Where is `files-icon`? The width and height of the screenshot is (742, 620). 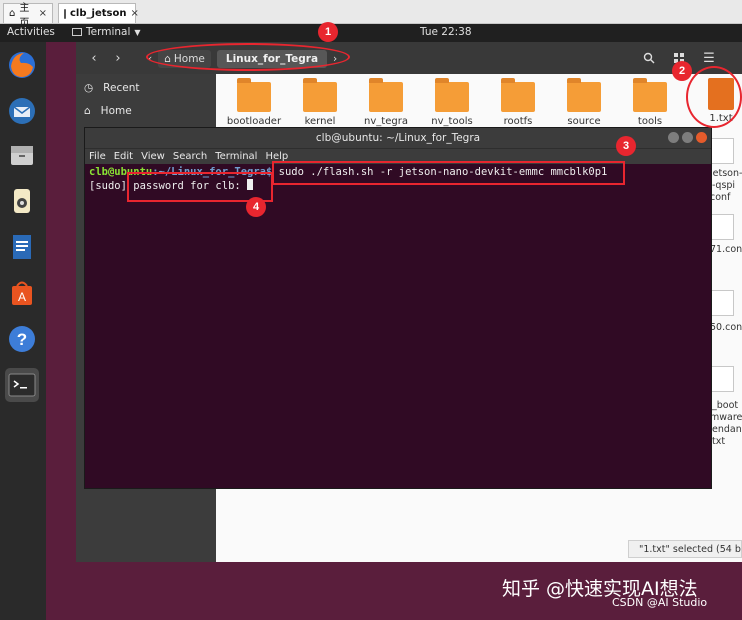
files-icon is located at coordinates (22, 155).